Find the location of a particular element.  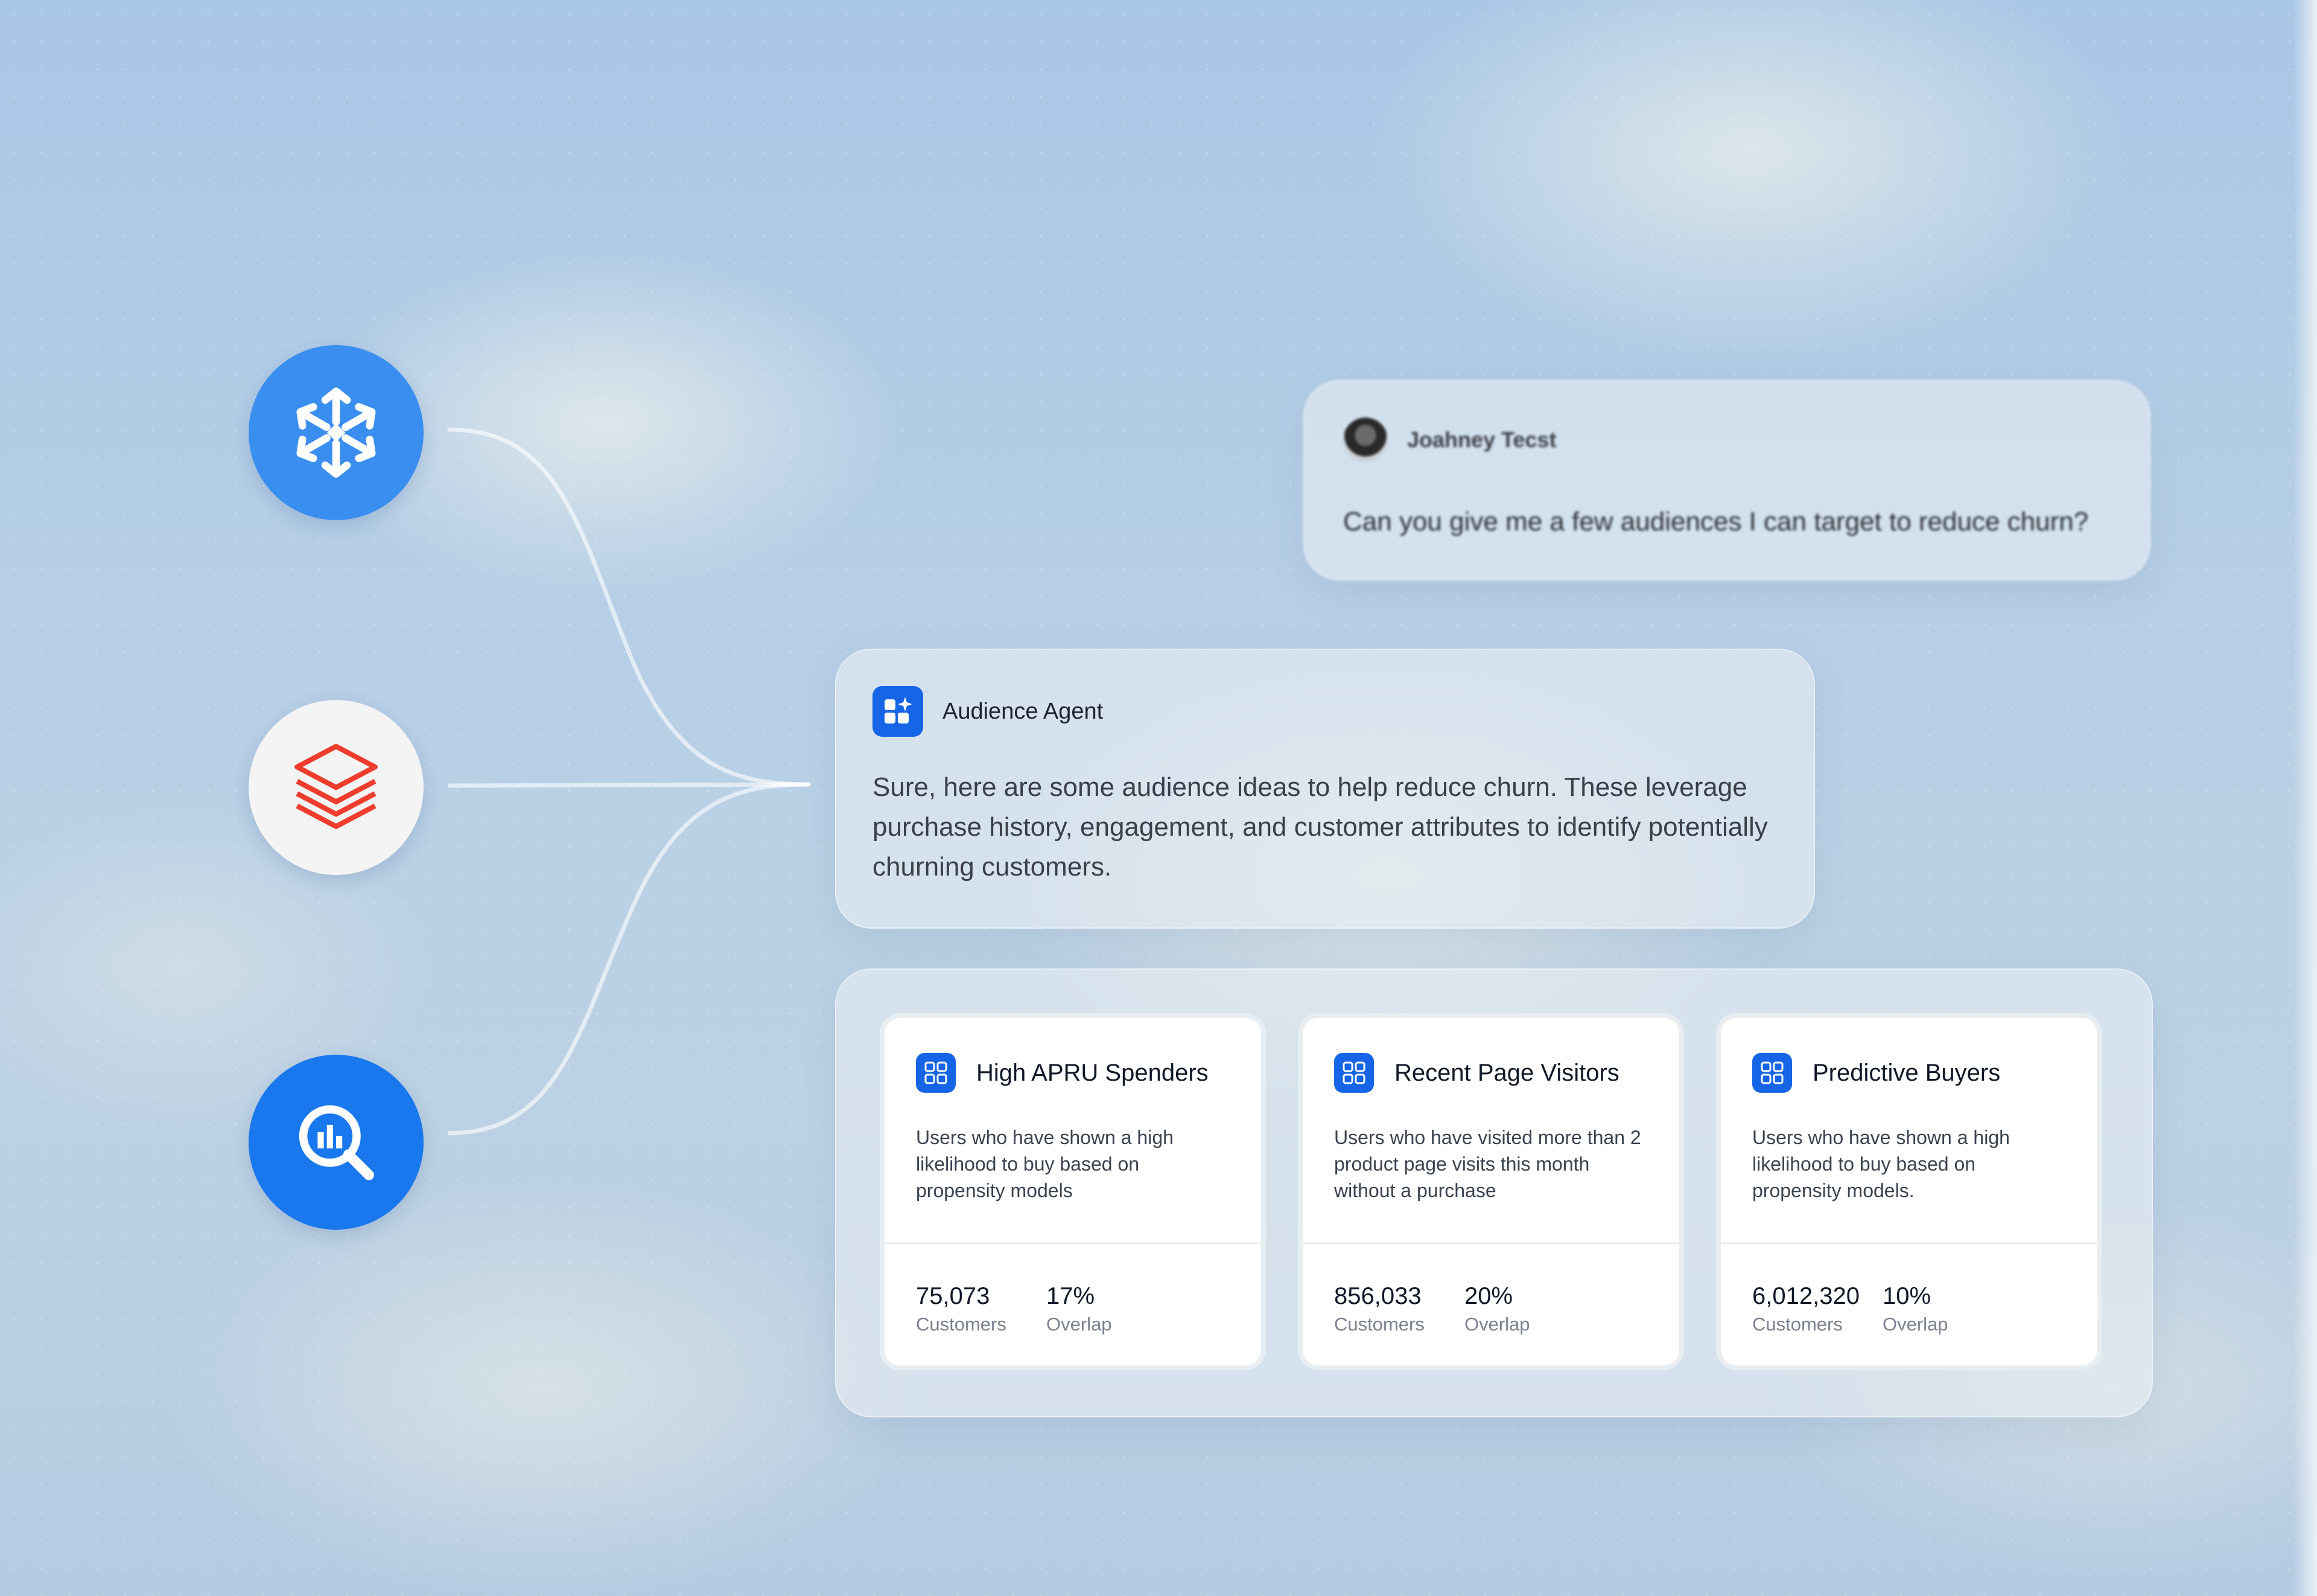

avatar is located at coordinates (1365, 440).